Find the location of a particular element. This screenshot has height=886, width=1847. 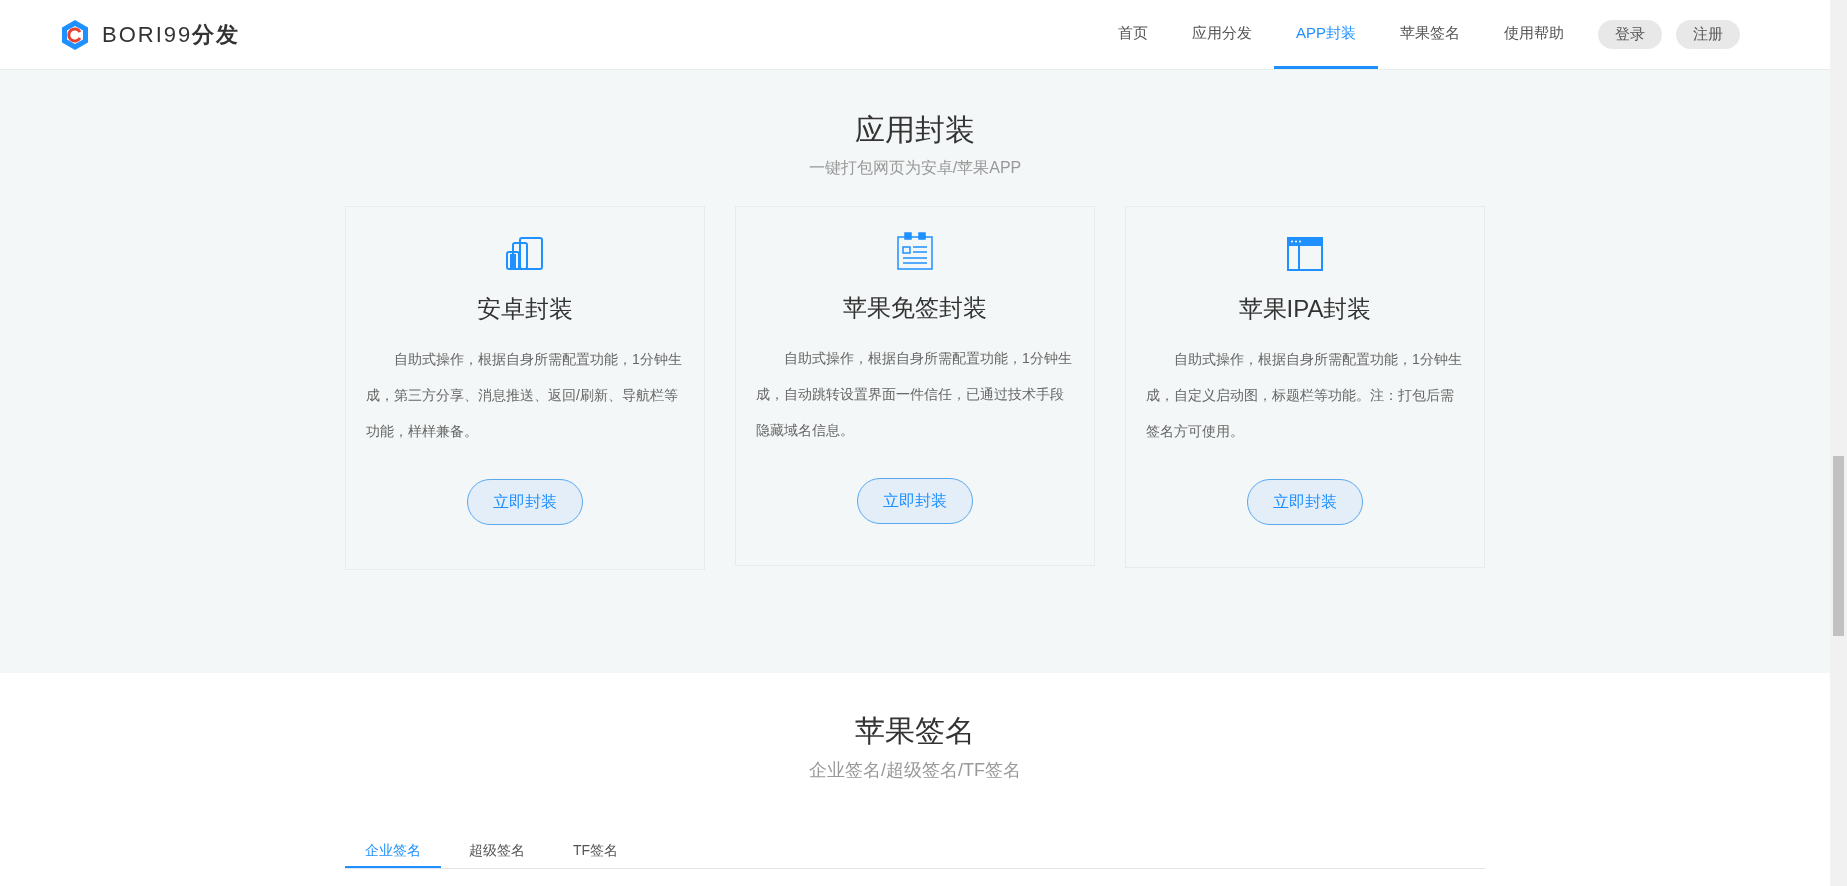

nav-link: 应用分发 is located at coordinates (1222, 34).